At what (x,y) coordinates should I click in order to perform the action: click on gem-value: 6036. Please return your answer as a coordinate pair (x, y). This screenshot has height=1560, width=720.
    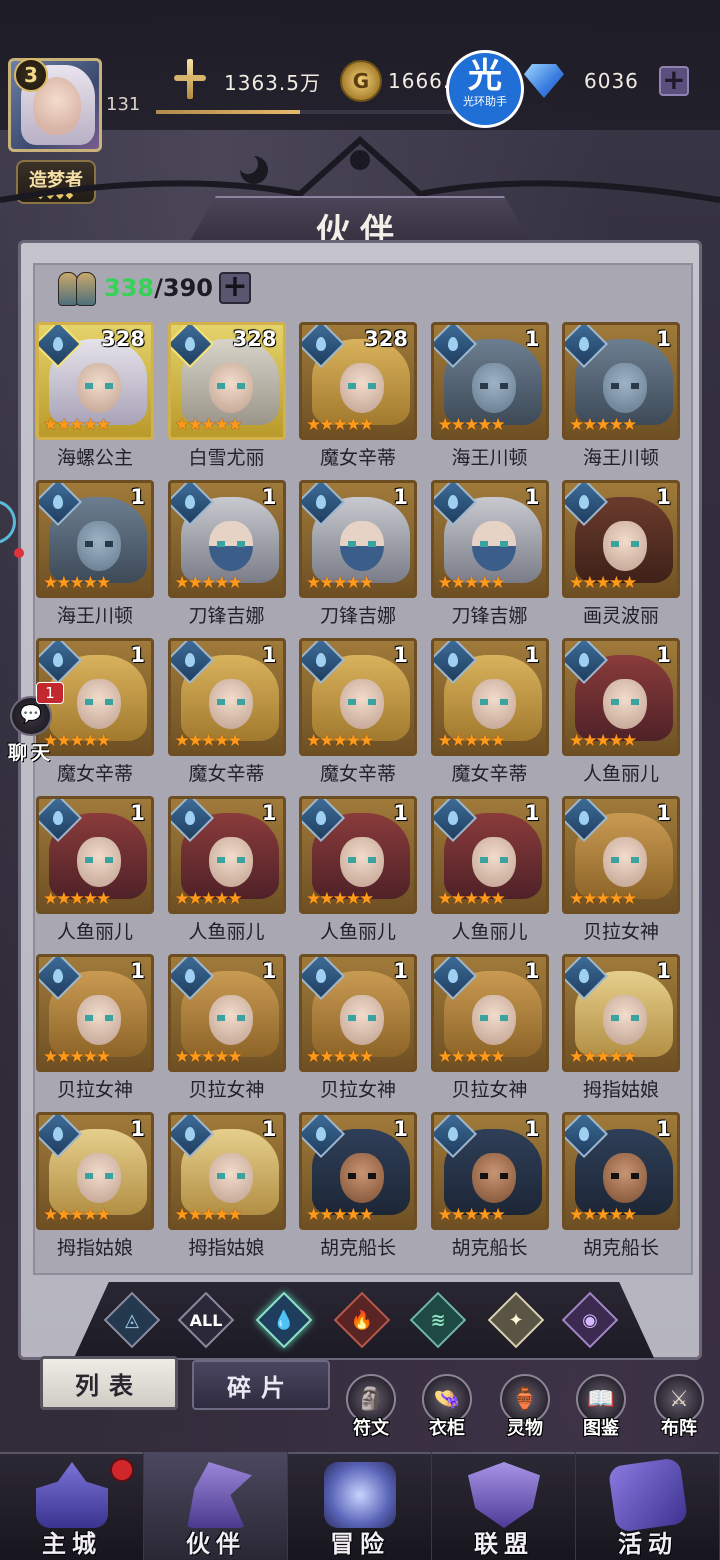
    Looking at the image, I should click on (611, 81).